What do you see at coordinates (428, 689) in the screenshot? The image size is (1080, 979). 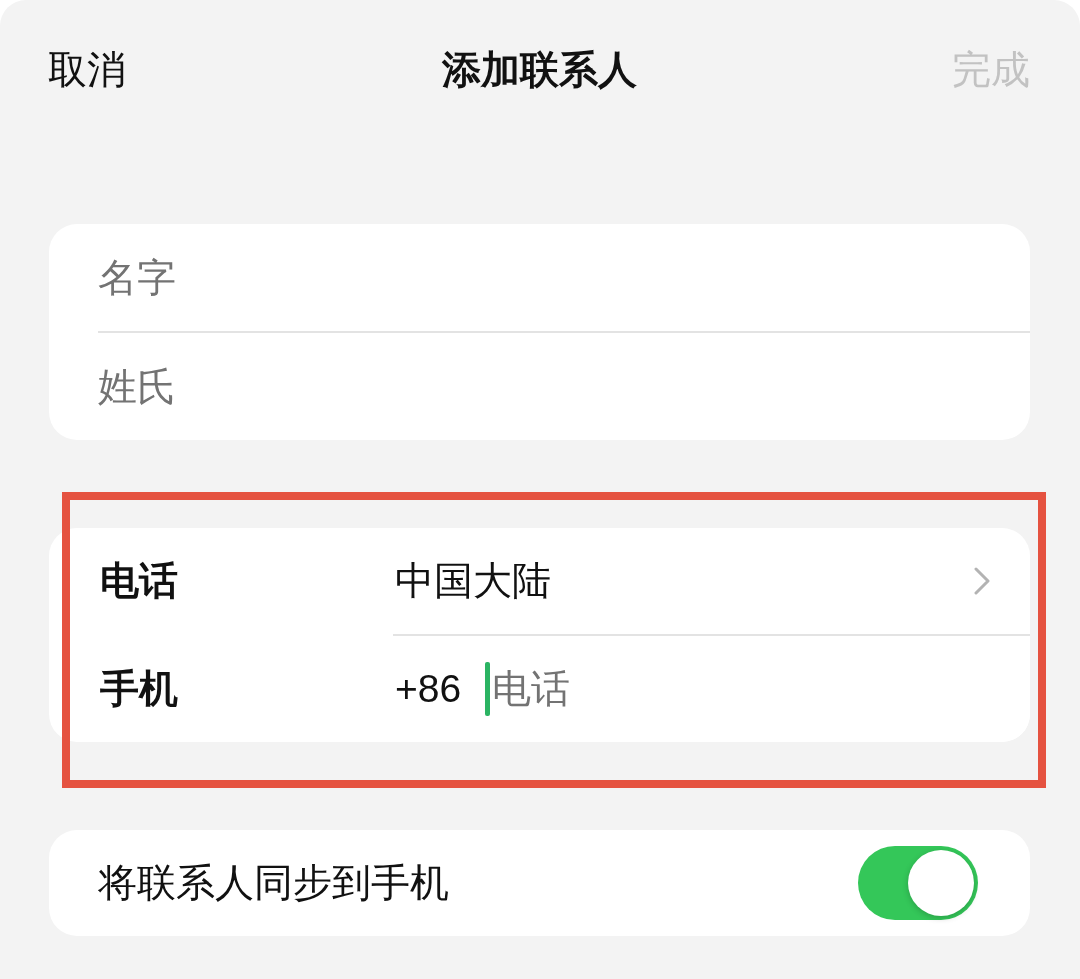 I see `country-code: +86` at bounding box center [428, 689].